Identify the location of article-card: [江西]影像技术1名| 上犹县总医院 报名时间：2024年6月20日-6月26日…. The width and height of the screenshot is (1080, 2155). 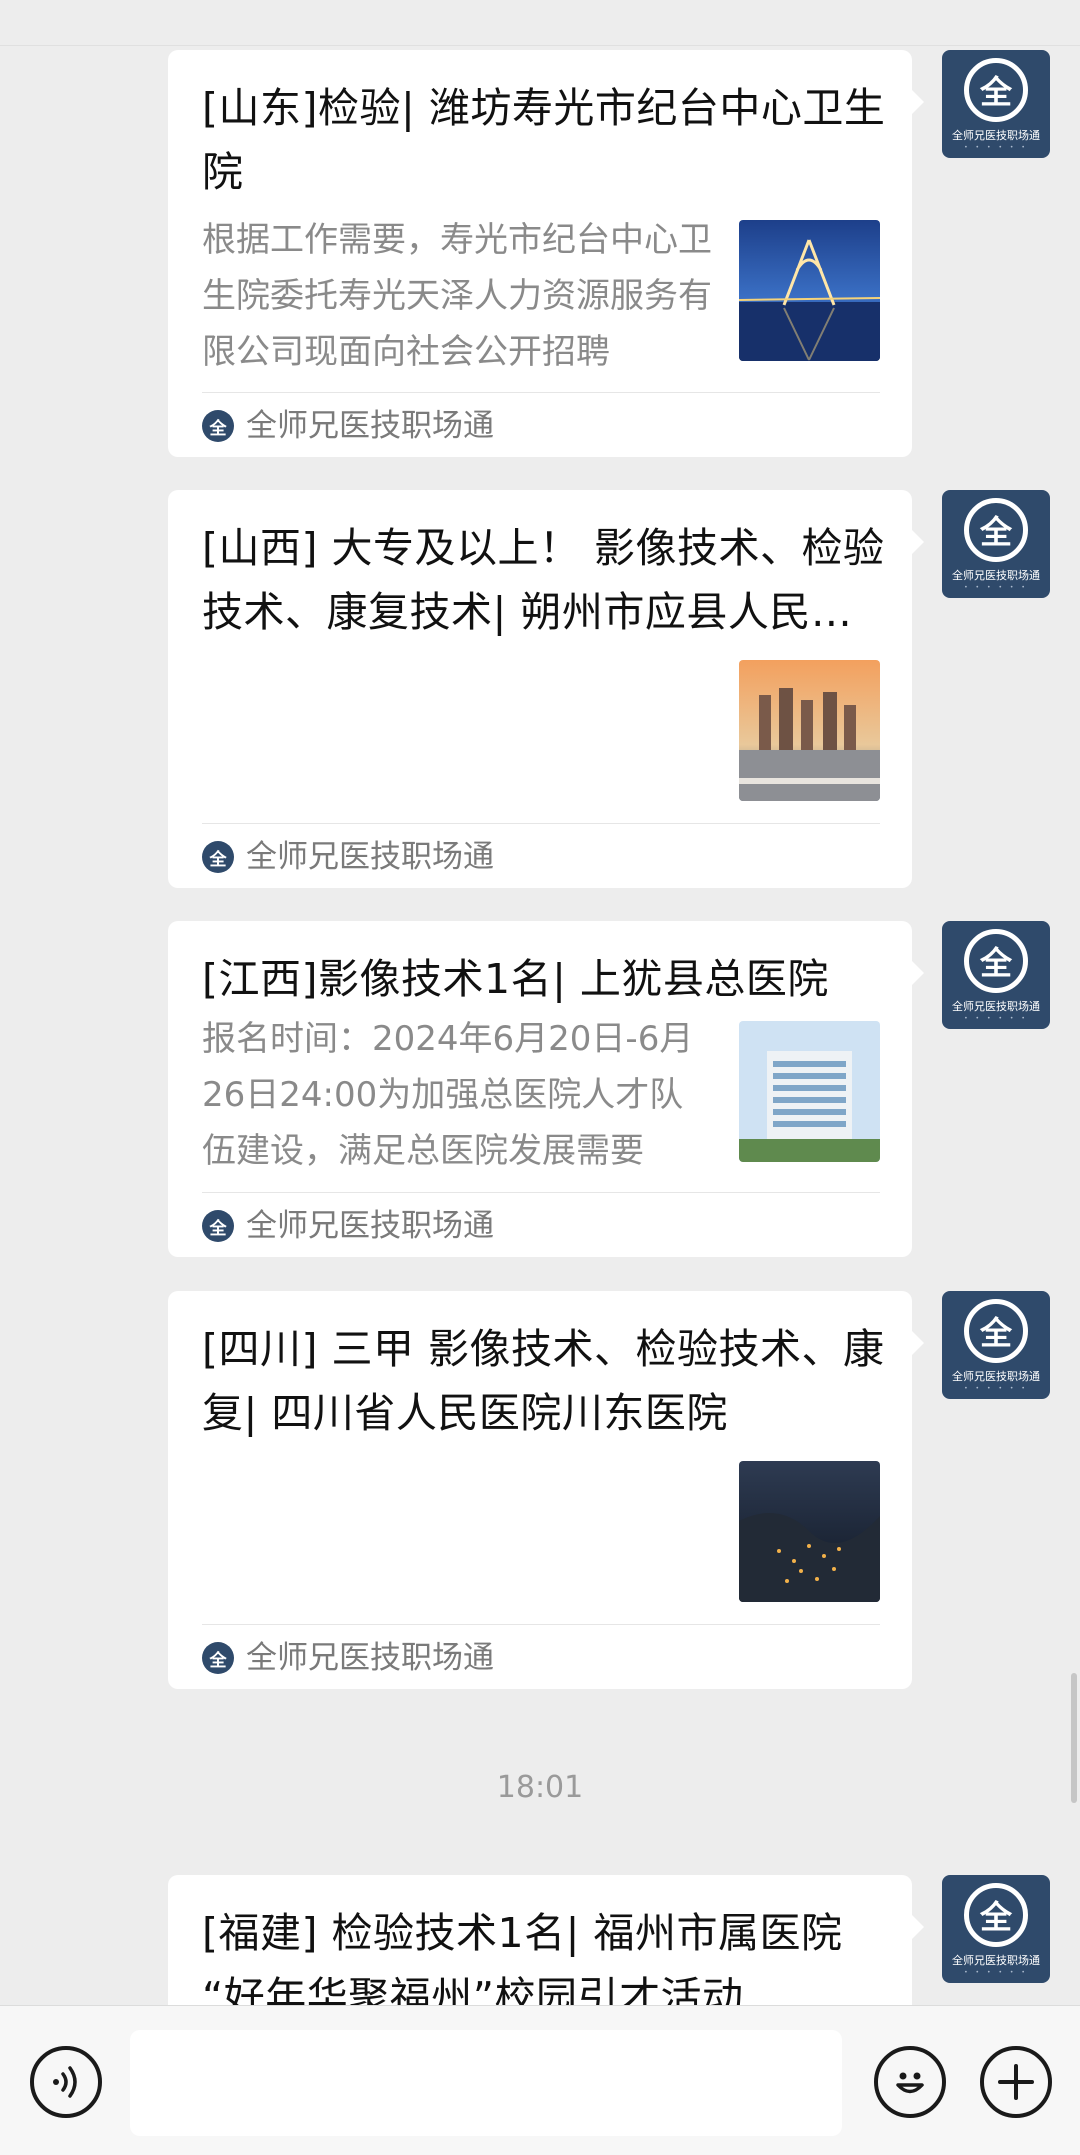
(546, 1089).